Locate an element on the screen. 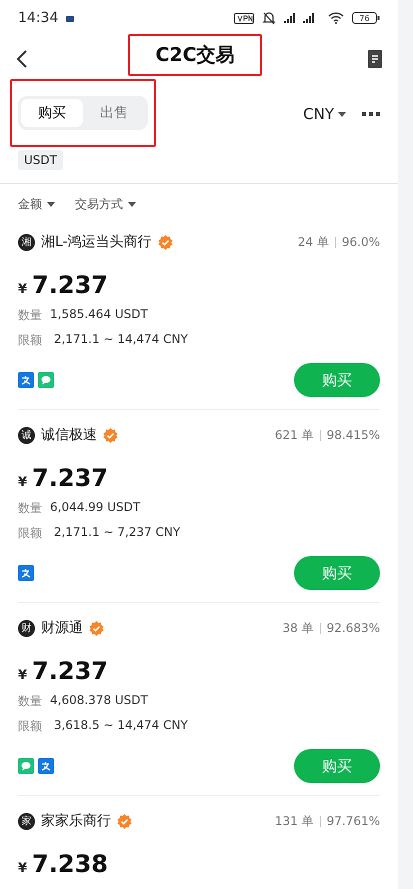  page-title: C2C交易 is located at coordinates (195, 55).